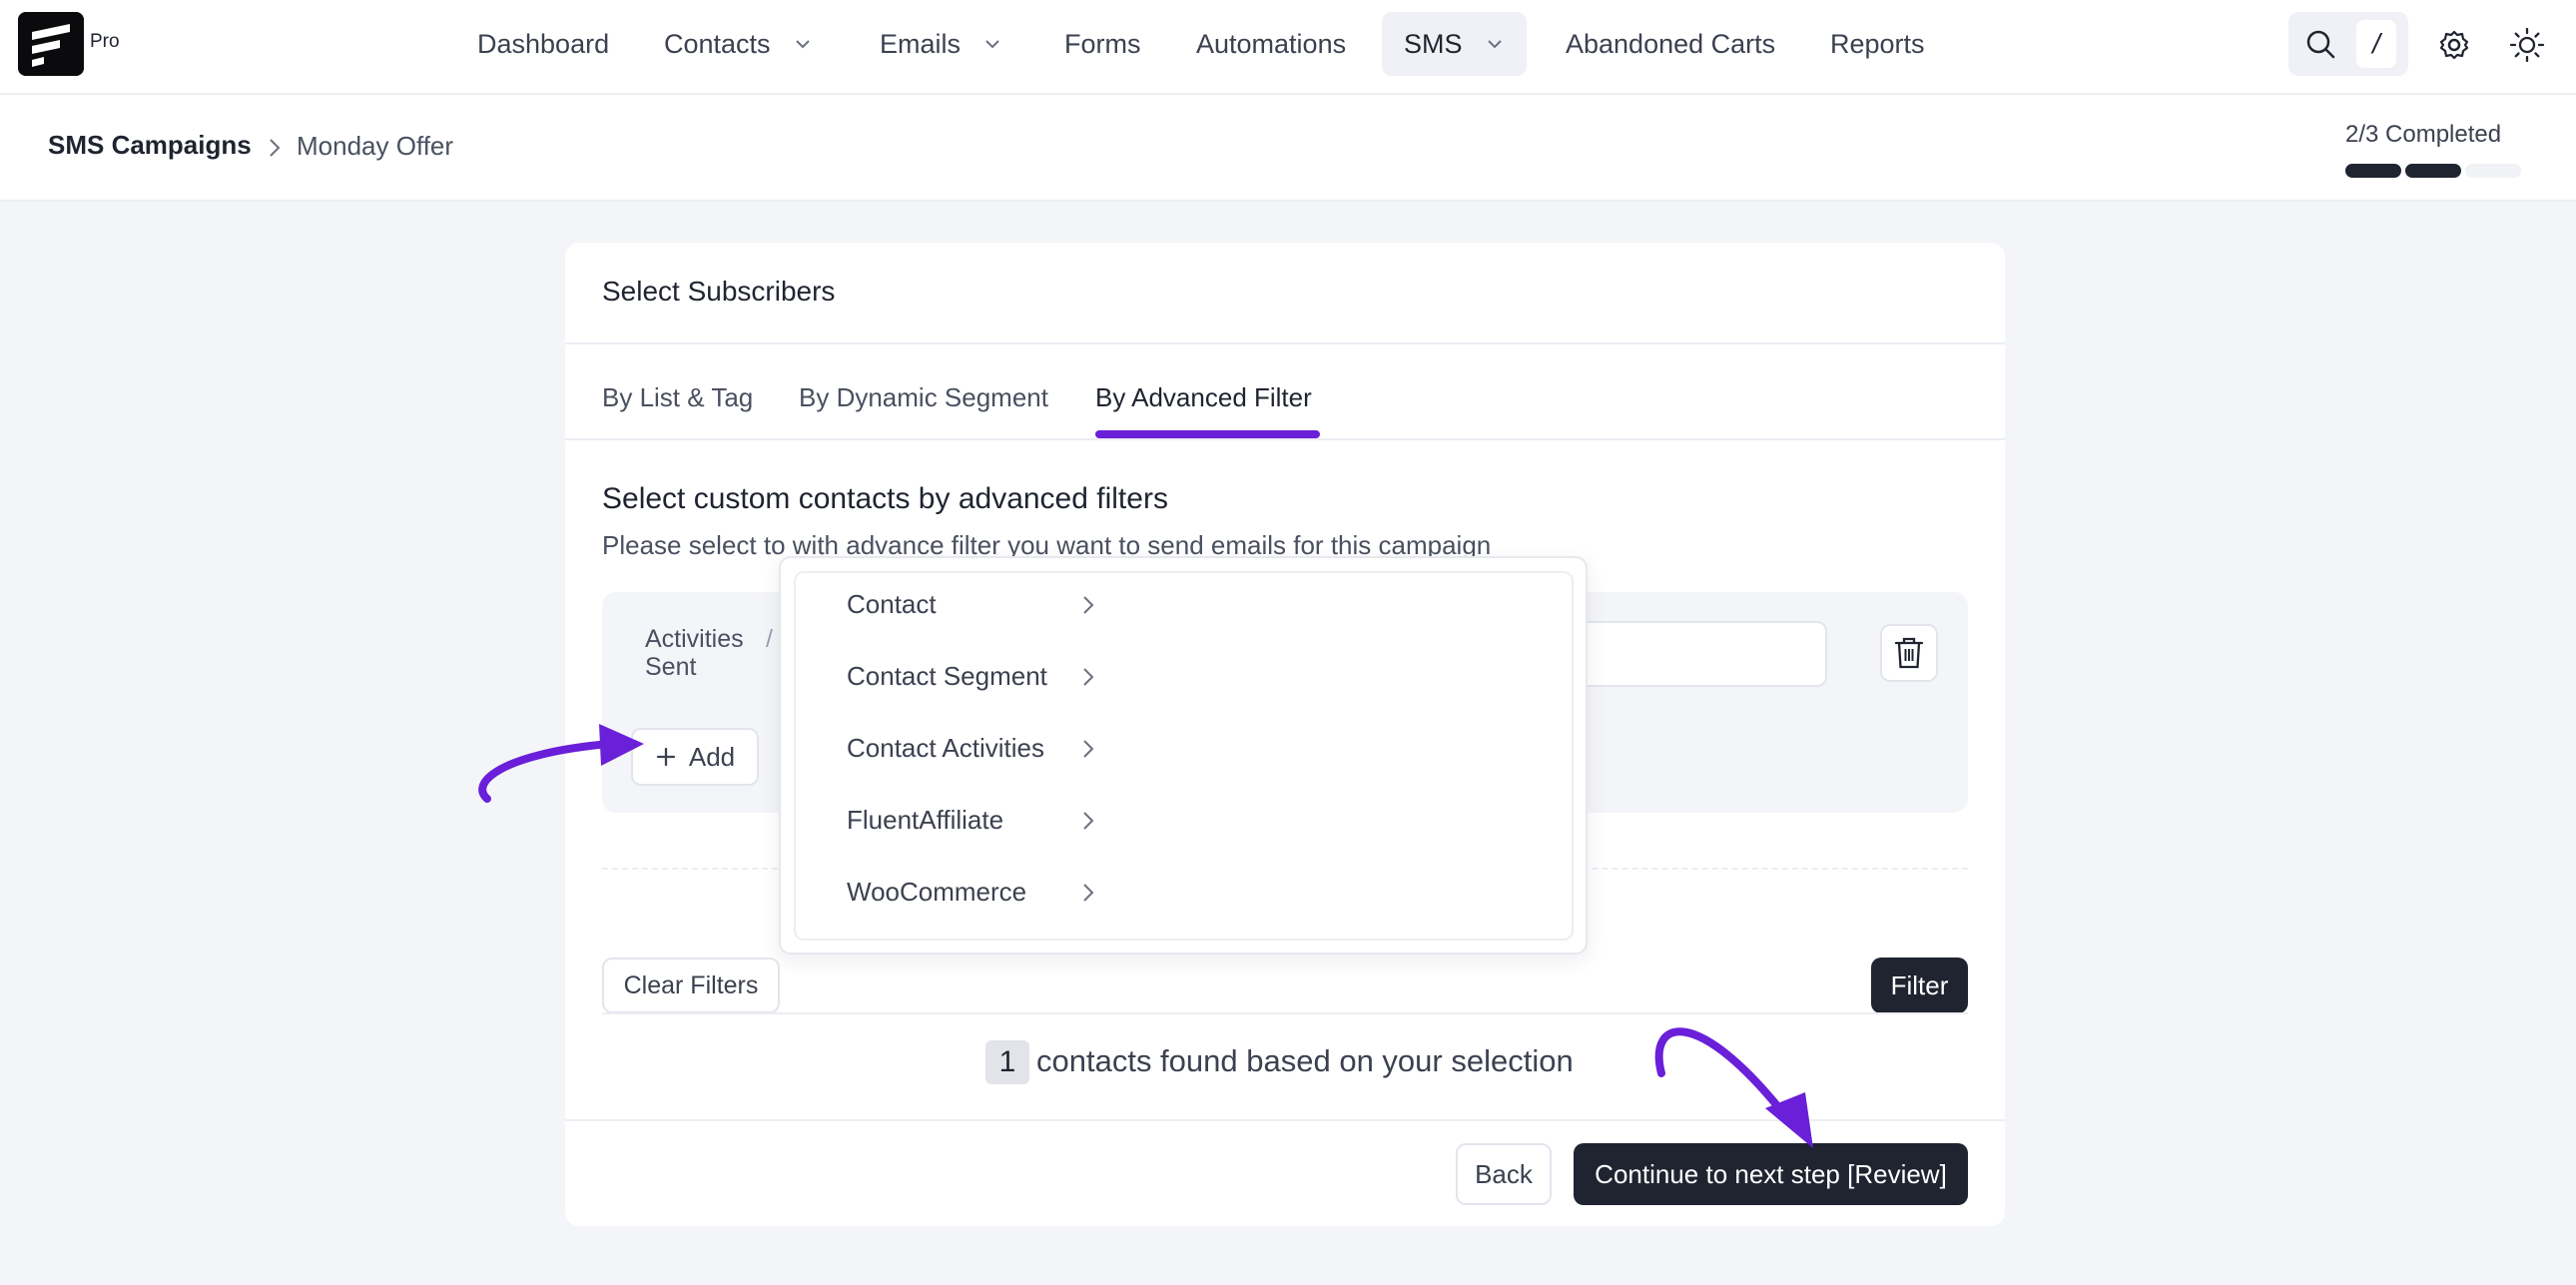 The height and width of the screenshot is (1285, 2576). I want to click on nav-dashboard: Dashboard, so click(543, 44).